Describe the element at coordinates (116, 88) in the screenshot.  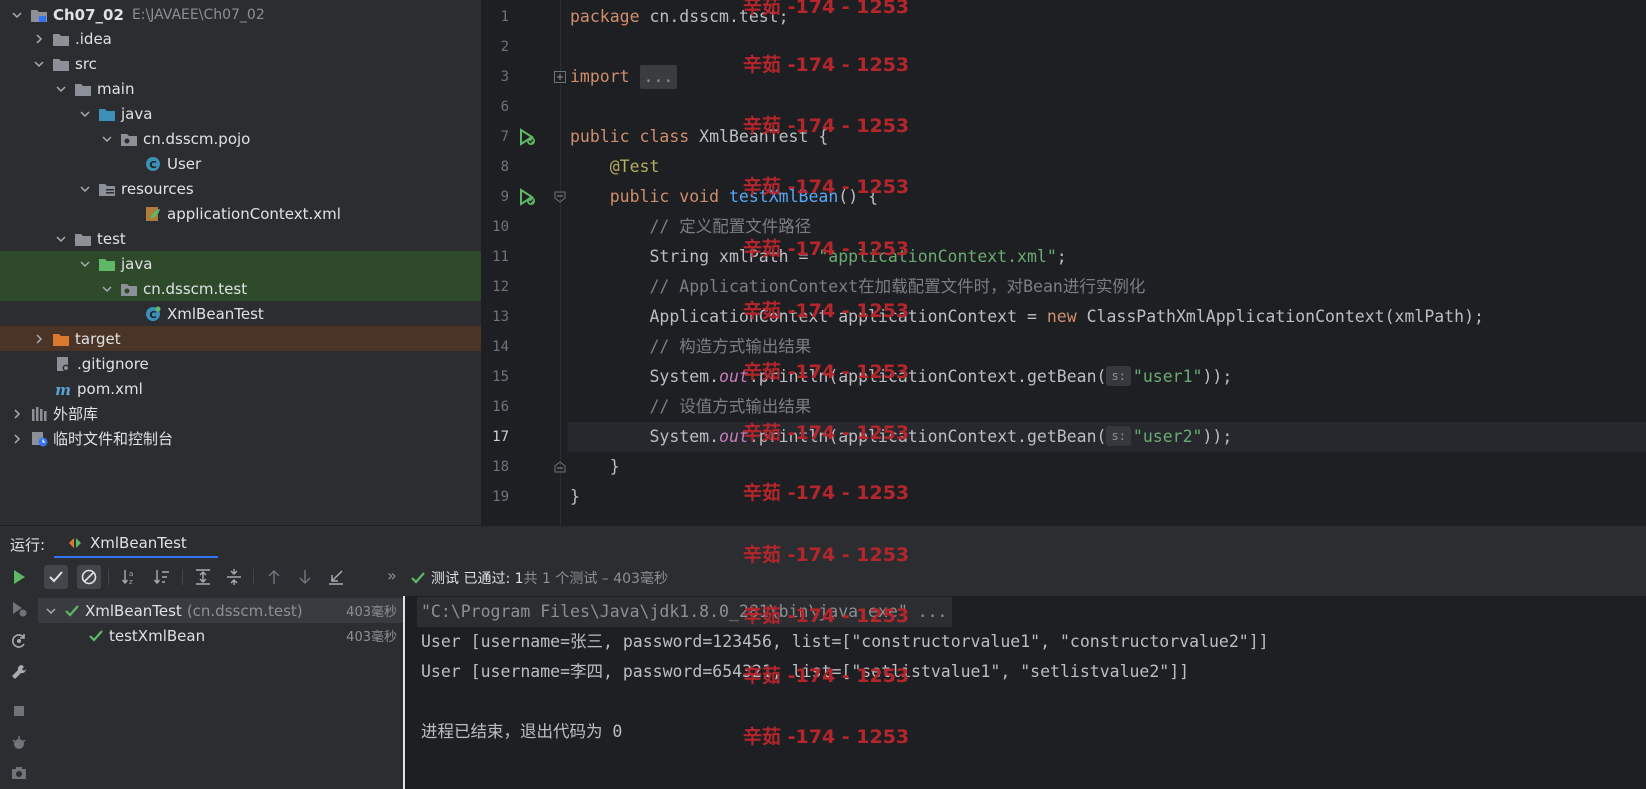
I see `tree-label: main` at that location.